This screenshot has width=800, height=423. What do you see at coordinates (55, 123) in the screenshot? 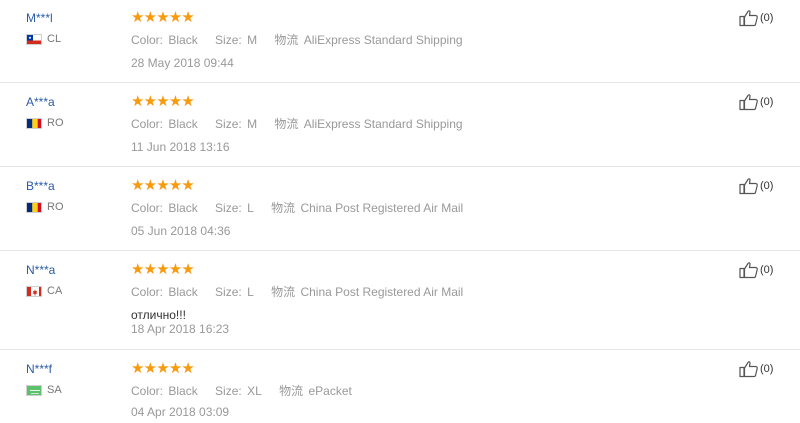
I see `country-code: RO` at bounding box center [55, 123].